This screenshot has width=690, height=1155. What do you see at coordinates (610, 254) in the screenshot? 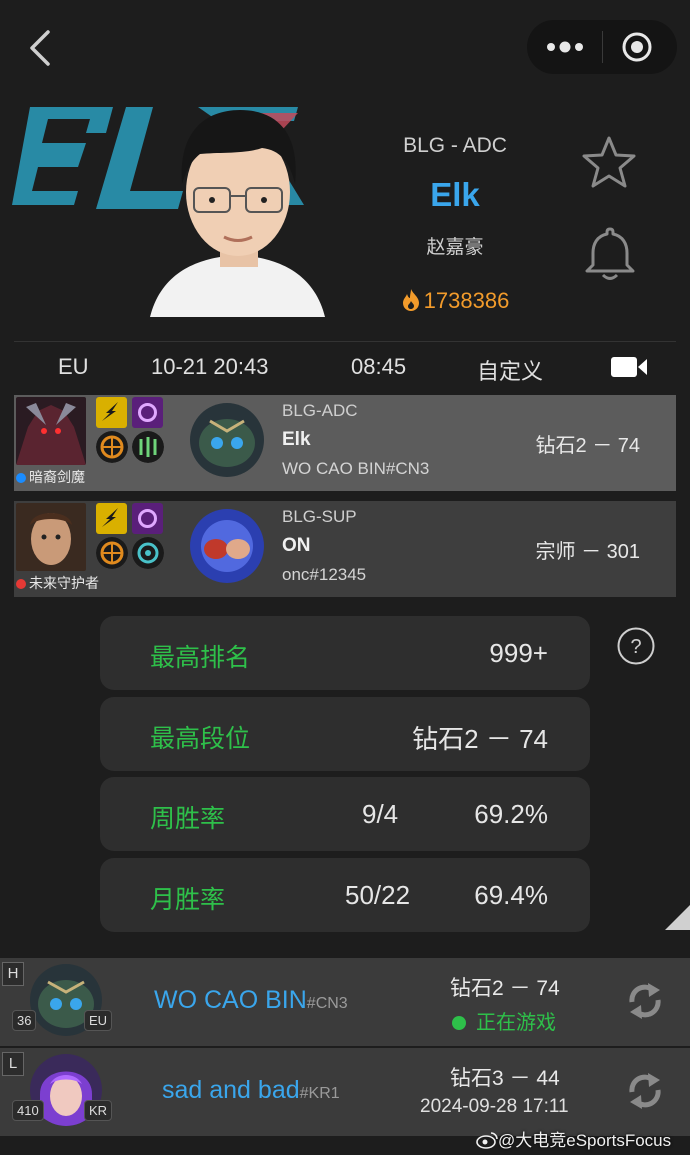
I see `bell-icon` at bounding box center [610, 254].